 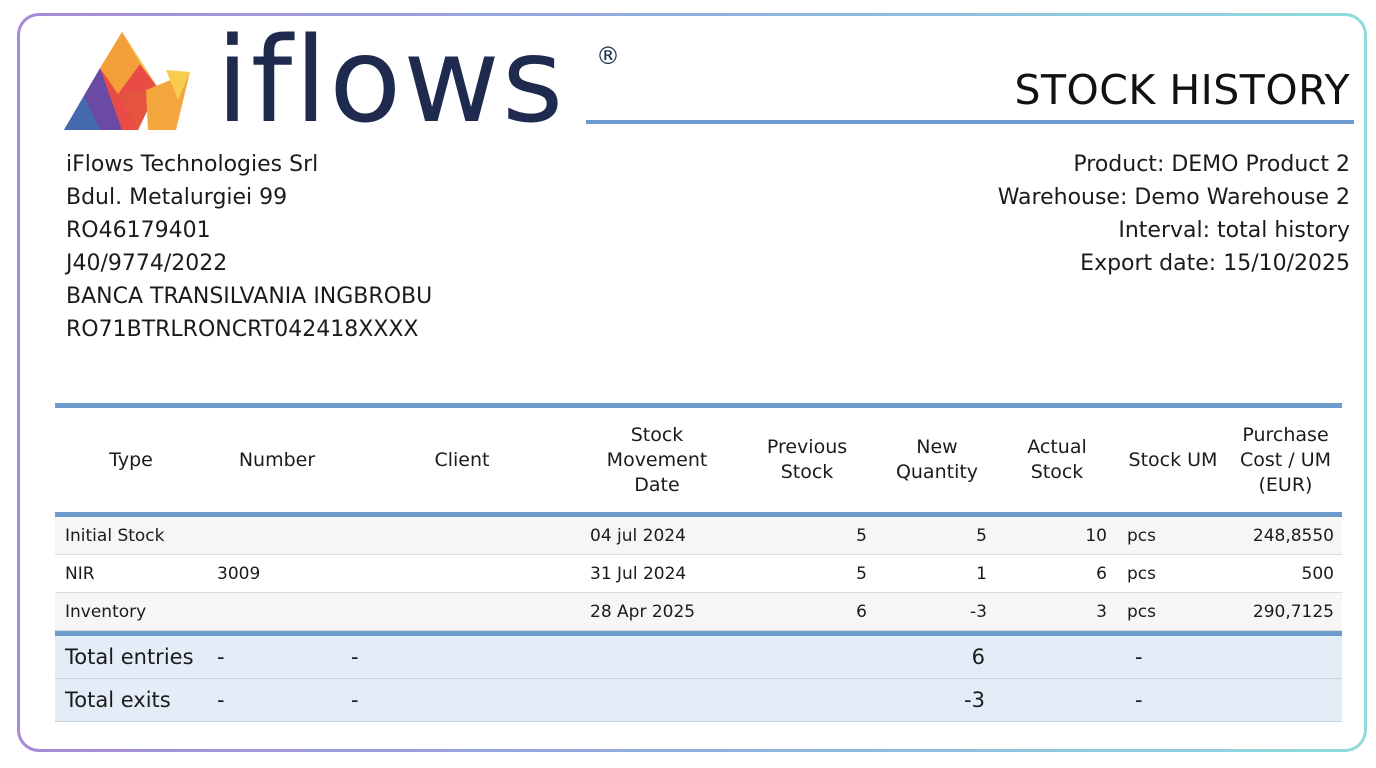 What do you see at coordinates (131, 459) in the screenshot?
I see `header-type: Type` at bounding box center [131, 459].